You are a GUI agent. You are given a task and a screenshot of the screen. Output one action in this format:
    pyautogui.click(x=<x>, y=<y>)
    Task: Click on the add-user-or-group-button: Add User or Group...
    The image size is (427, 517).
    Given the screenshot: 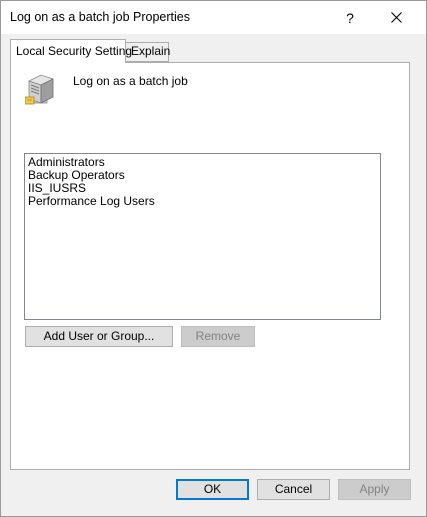 What is the action you would take?
    pyautogui.click(x=99, y=336)
    